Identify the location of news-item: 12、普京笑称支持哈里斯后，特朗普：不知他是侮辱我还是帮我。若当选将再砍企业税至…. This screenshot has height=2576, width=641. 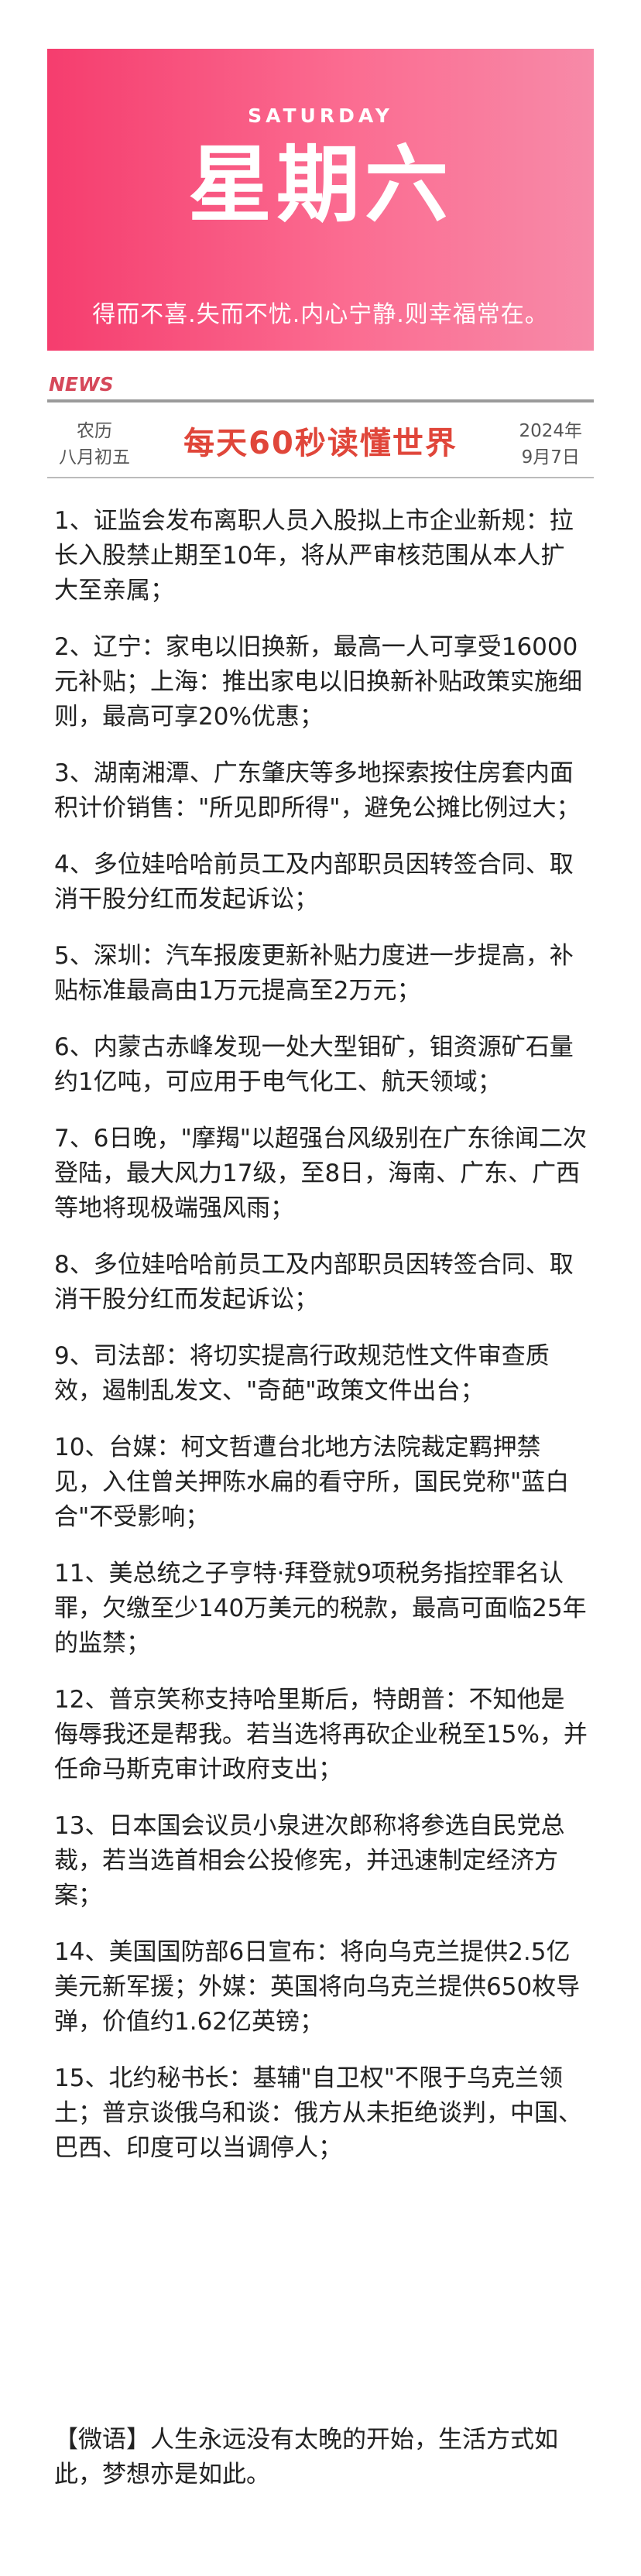
(321, 1734).